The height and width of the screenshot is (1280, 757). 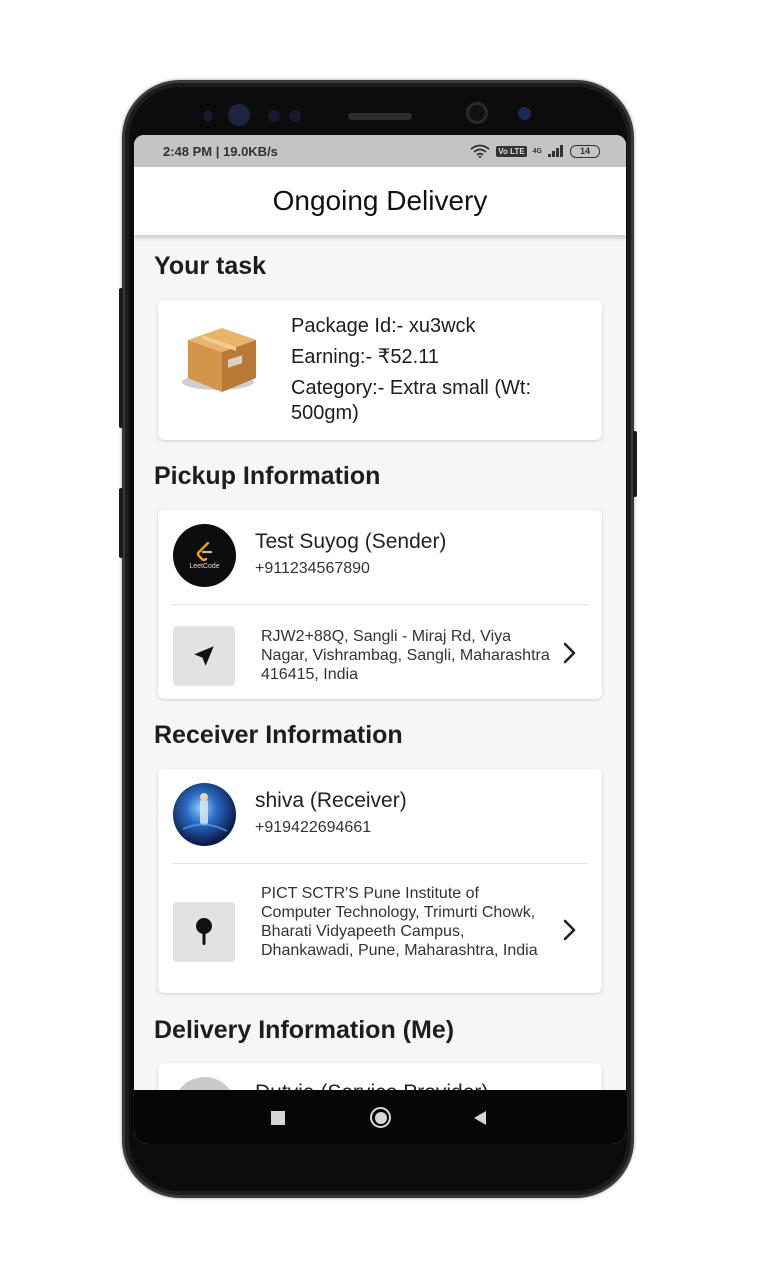 I want to click on app-bar: Ongoing Delivery, so click(x=380, y=201).